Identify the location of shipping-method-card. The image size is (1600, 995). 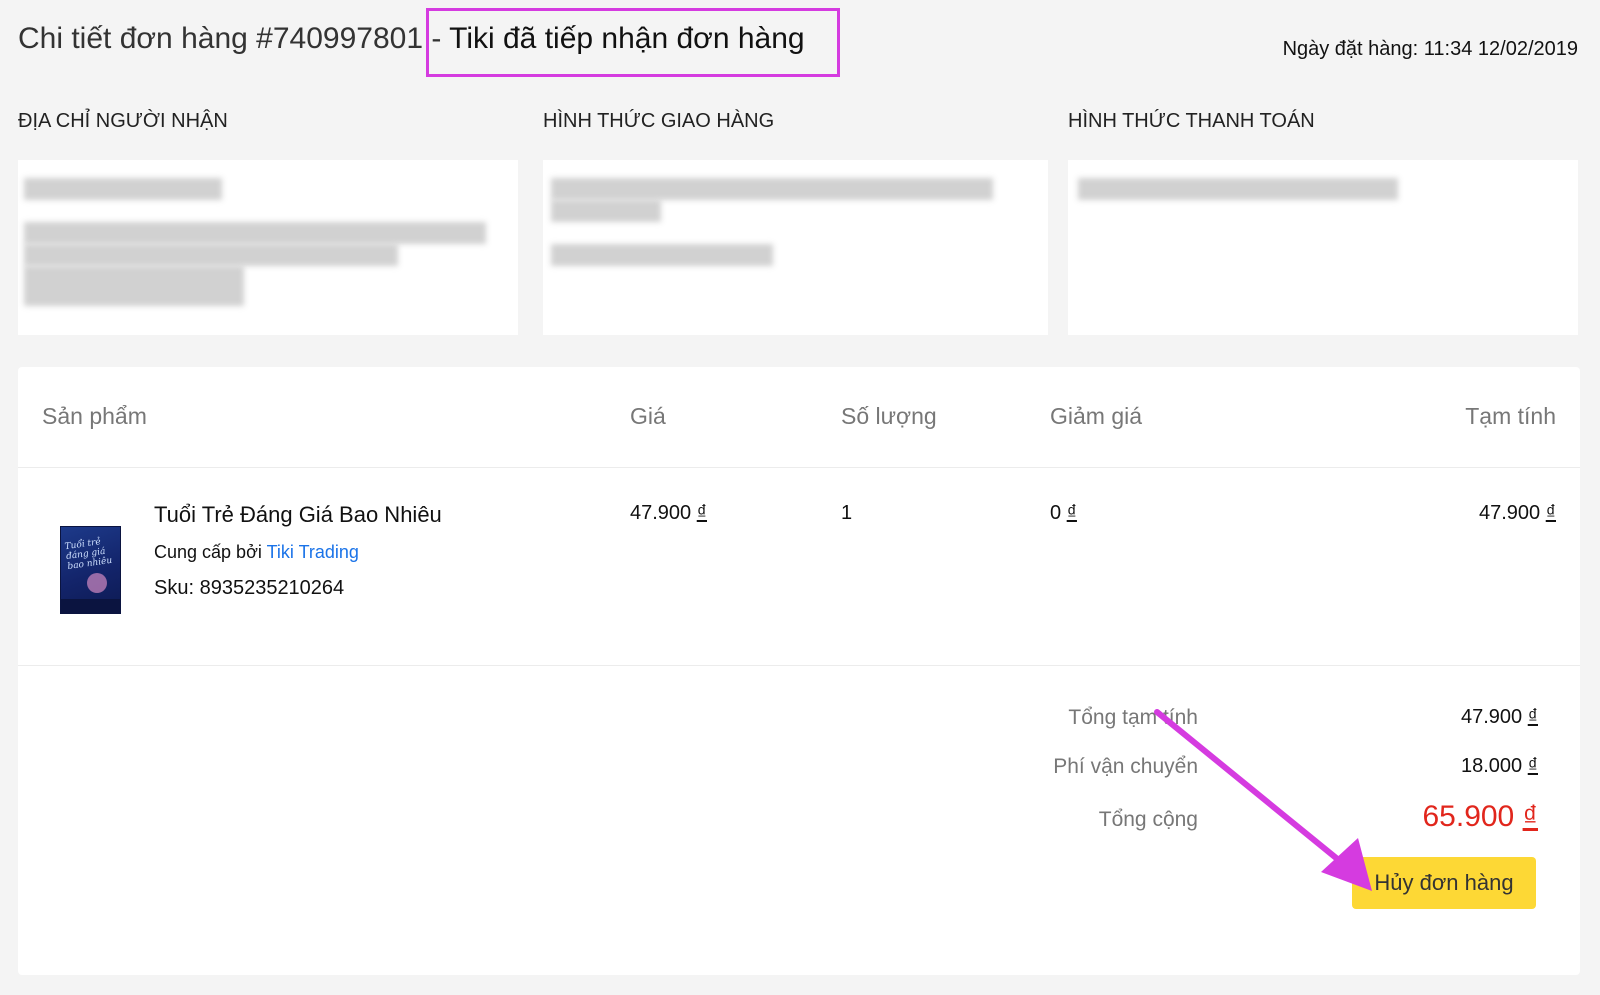
(795, 247).